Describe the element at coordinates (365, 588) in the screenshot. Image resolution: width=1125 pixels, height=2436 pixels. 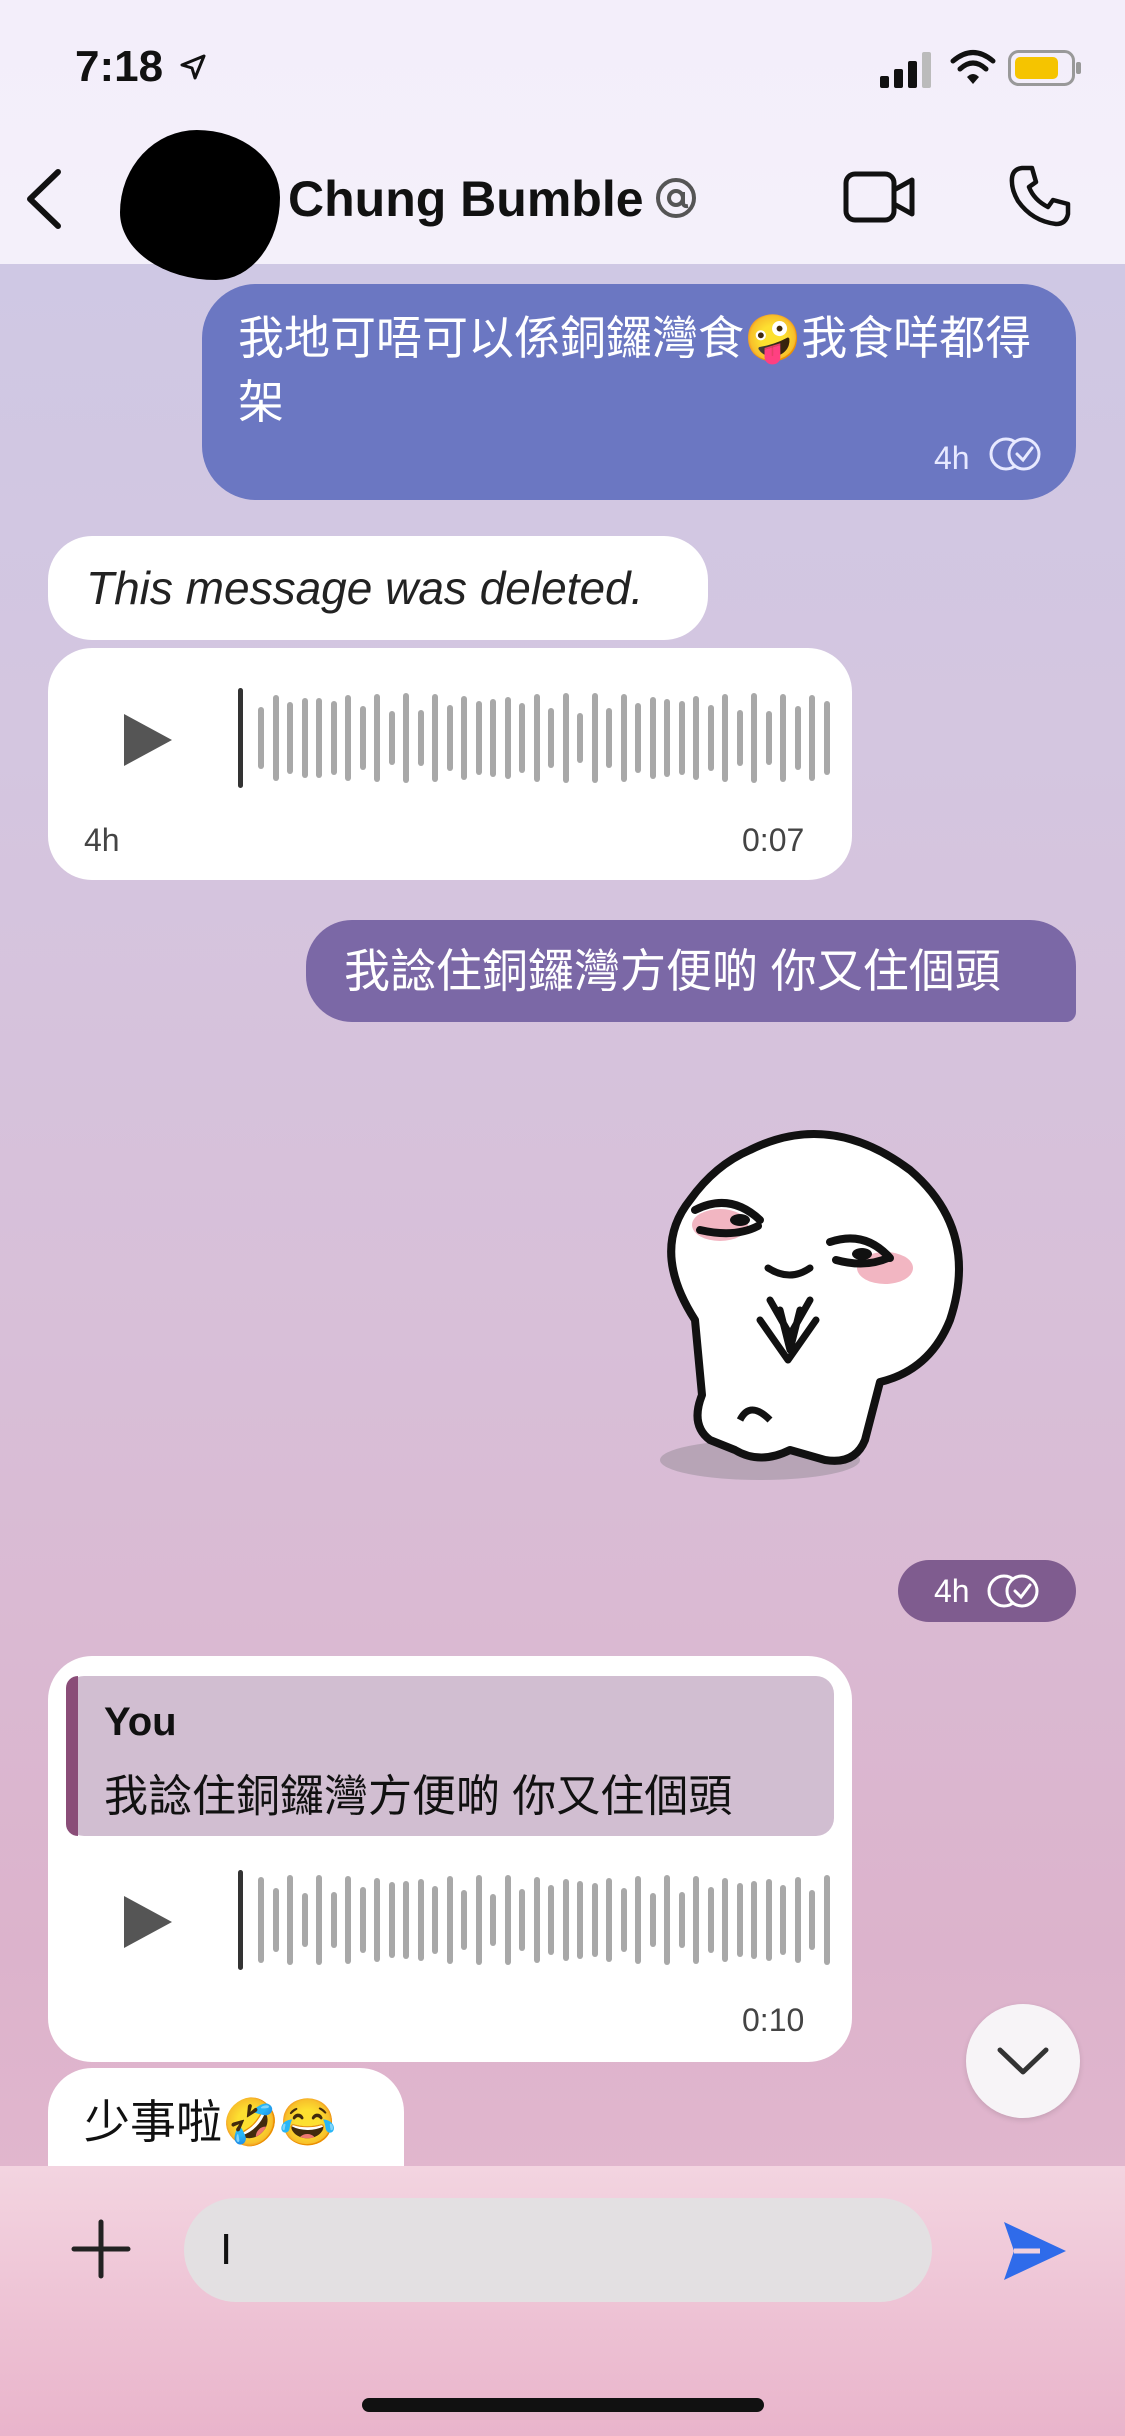
I see `deleted-message-text: This message was deleted.` at that location.